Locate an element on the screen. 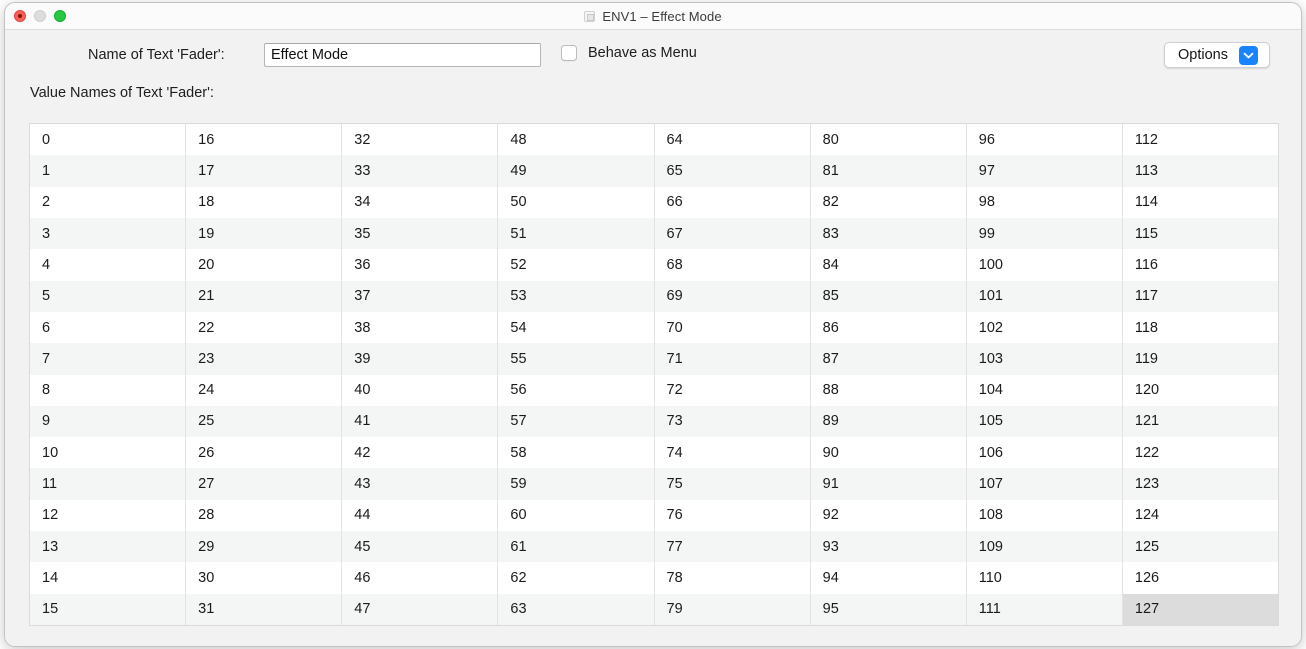 Image resolution: width=1306 pixels, height=649 pixels. table-cell: 103 is located at coordinates (1044, 359).